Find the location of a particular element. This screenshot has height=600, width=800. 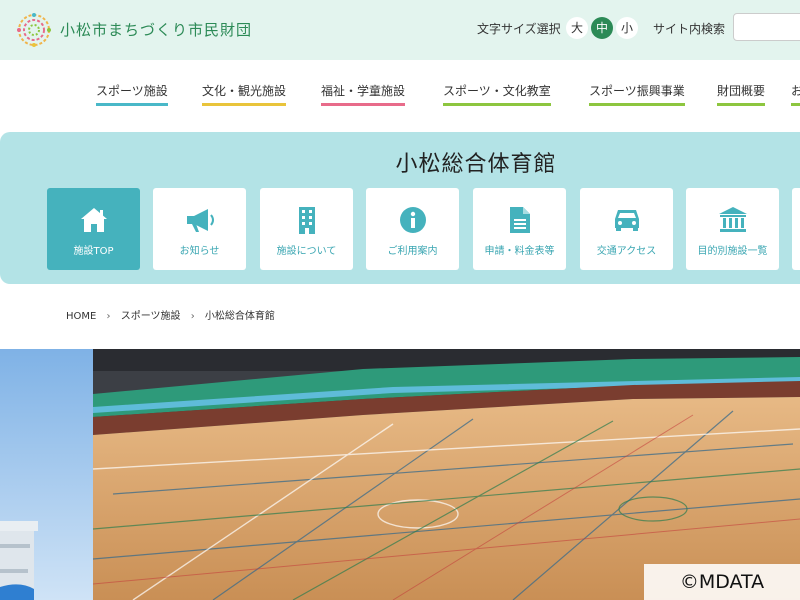

font-size-label: 文字サイズ選択 is located at coordinates (519, 29).